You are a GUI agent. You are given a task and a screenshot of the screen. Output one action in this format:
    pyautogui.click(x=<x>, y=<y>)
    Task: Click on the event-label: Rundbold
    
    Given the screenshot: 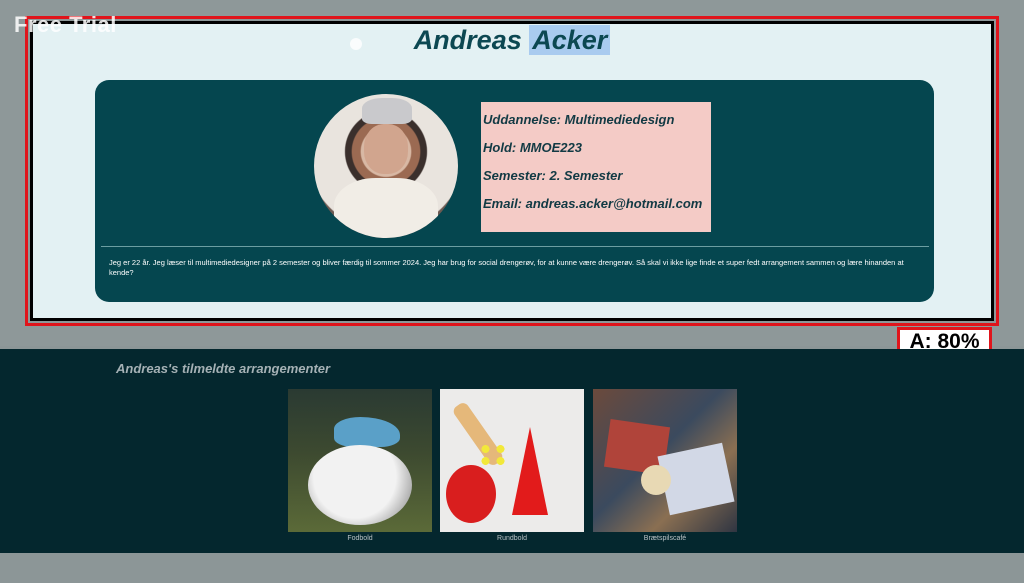 What is the action you would take?
    pyautogui.click(x=512, y=538)
    